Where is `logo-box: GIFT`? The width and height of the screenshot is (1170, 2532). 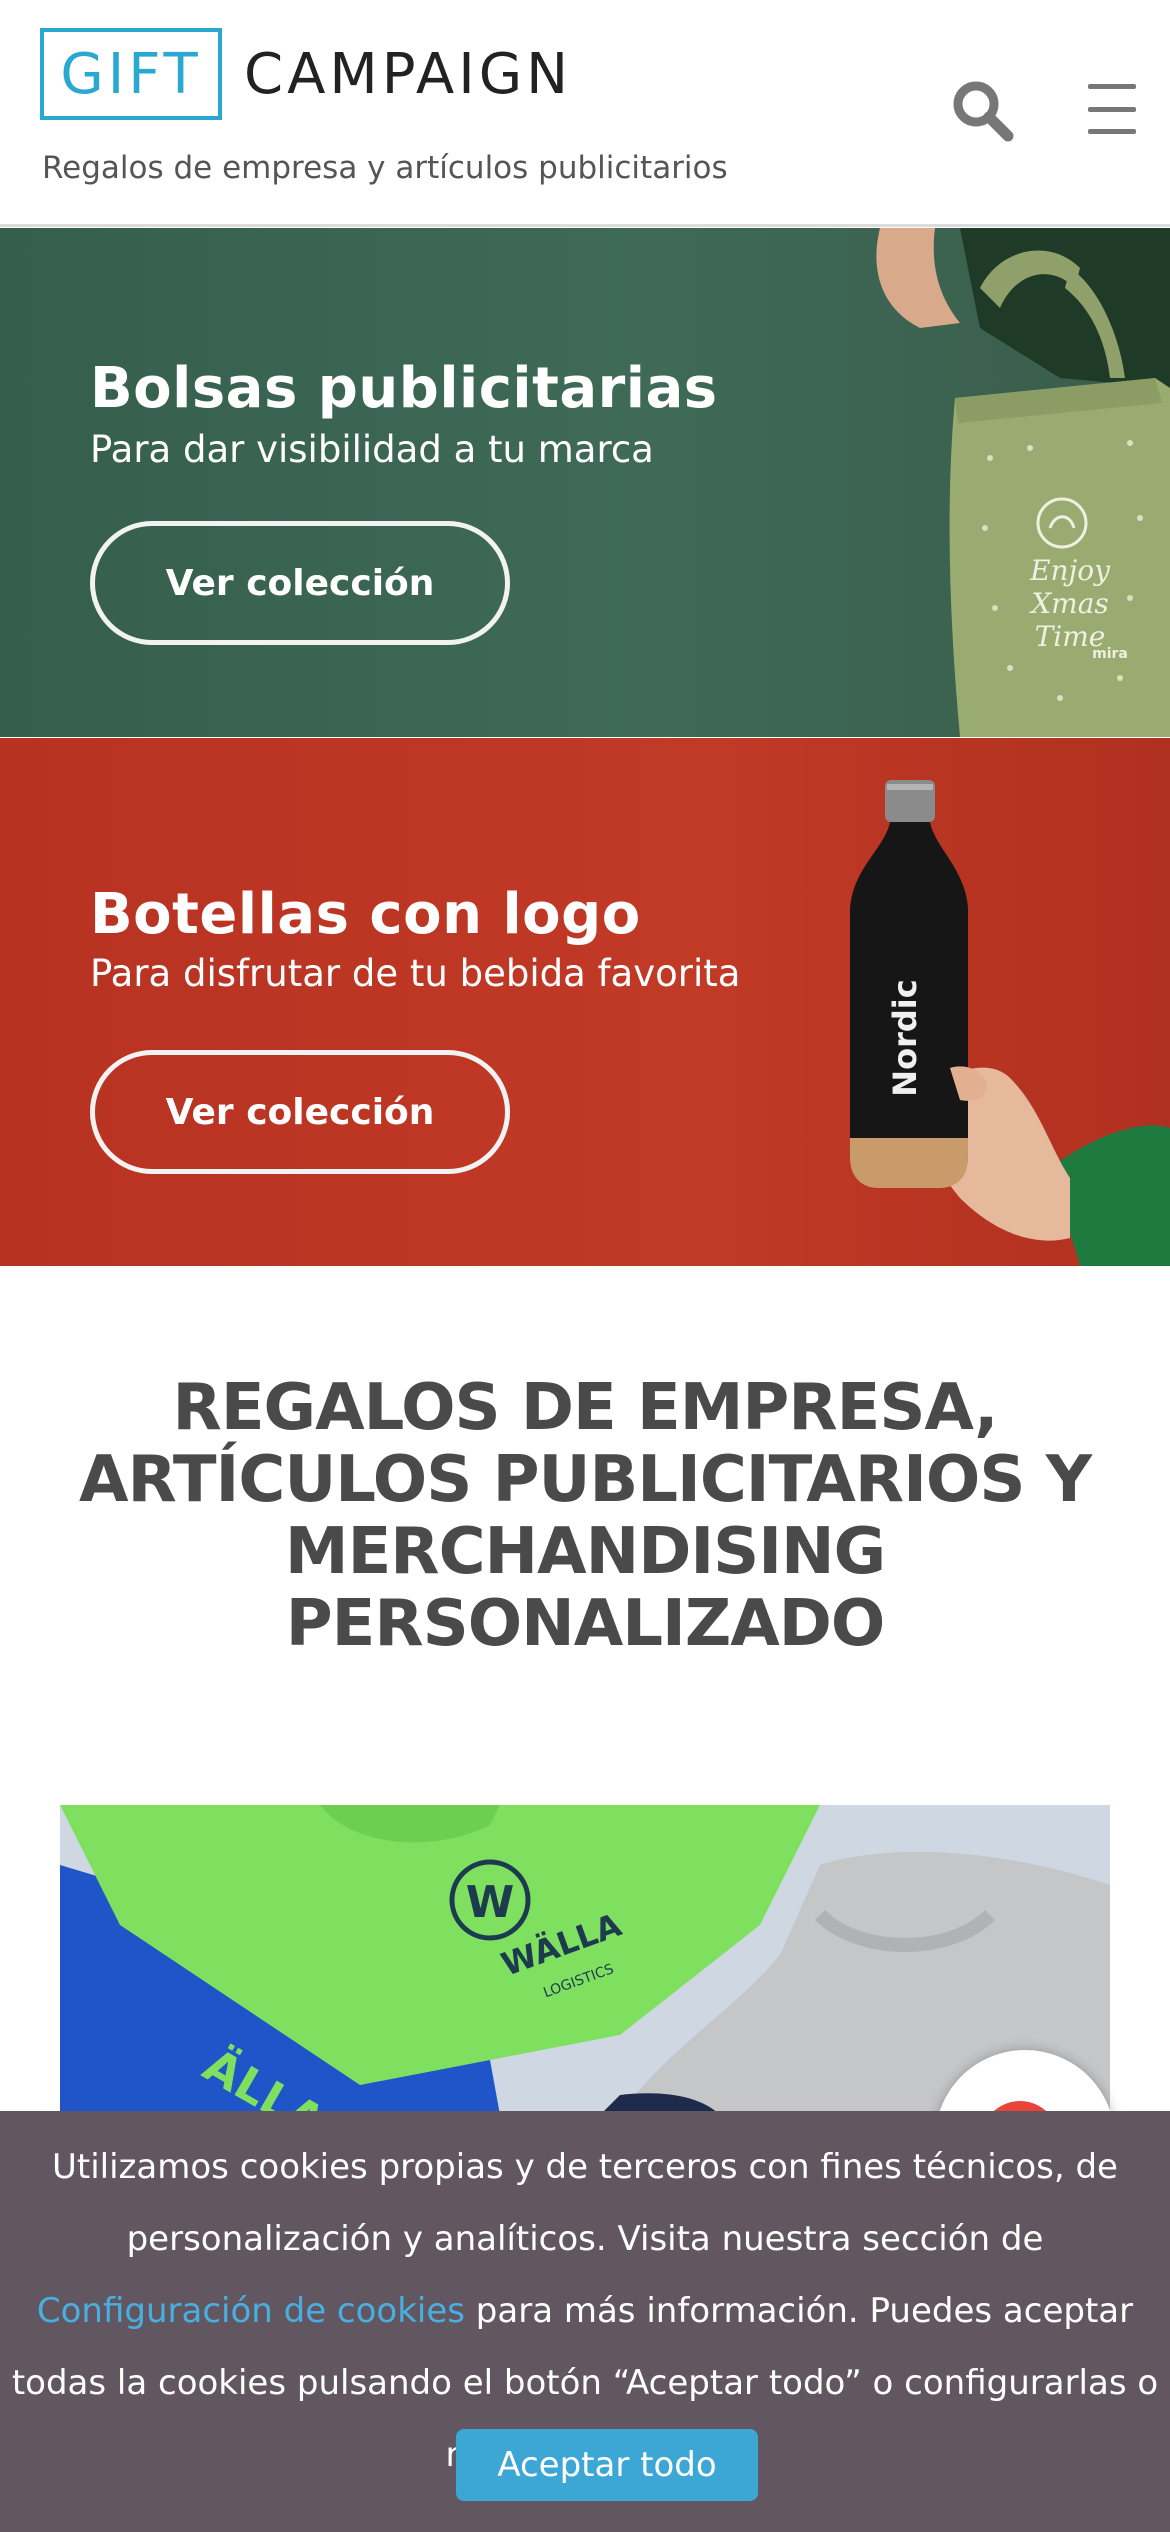
logo-box: GIFT is located at coordinates (131, 74).